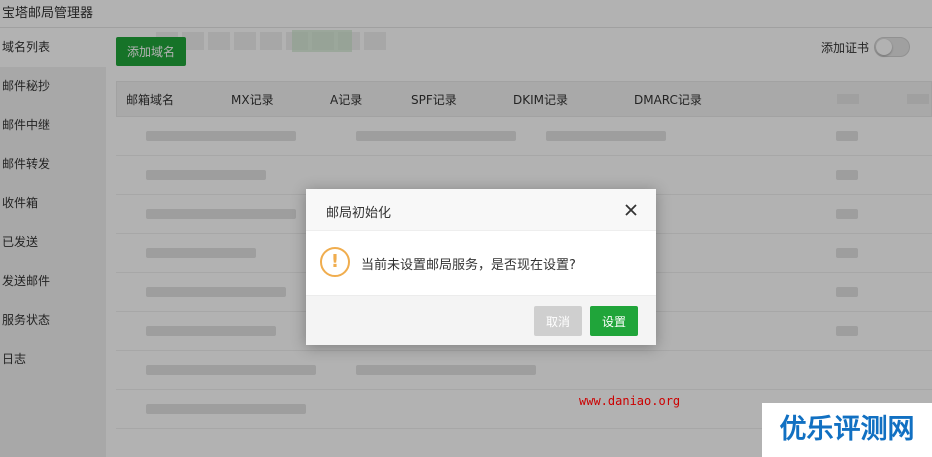 The image size is (932, 457). I want to click on dialog-header: 邮局初始化, so click(481, 210).